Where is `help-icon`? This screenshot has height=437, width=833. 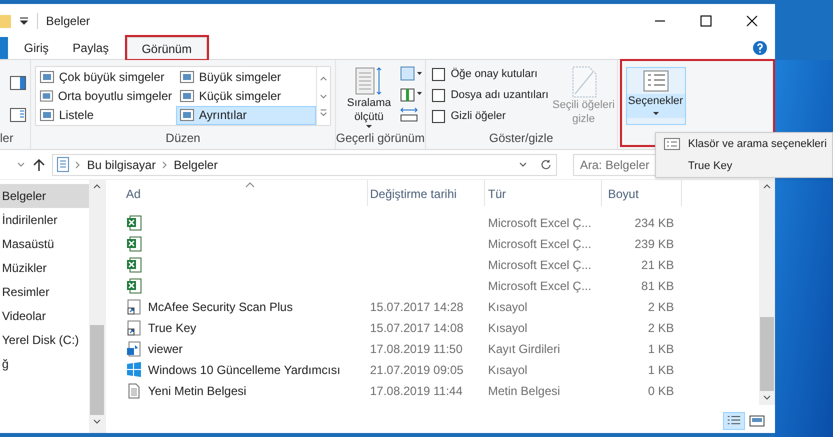 help-icon is located at coordinates (760, 48).